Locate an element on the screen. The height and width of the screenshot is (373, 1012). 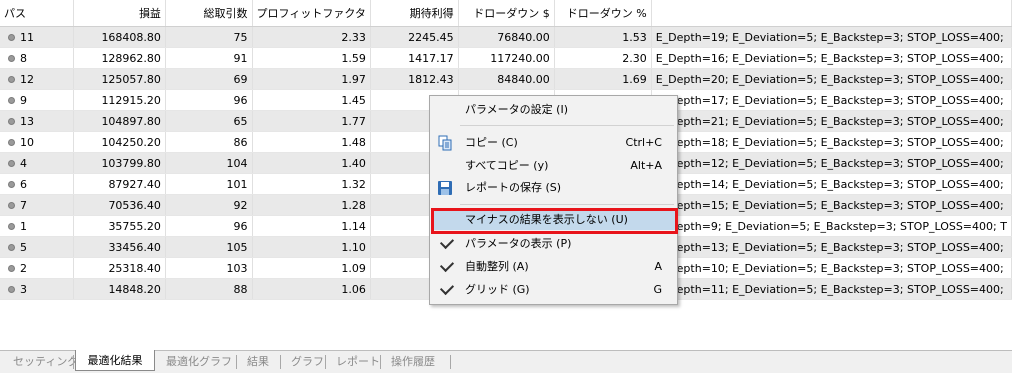
menu-item-parameter-settings: パラメータの設定 (I) is located at coordinates (553, 110).